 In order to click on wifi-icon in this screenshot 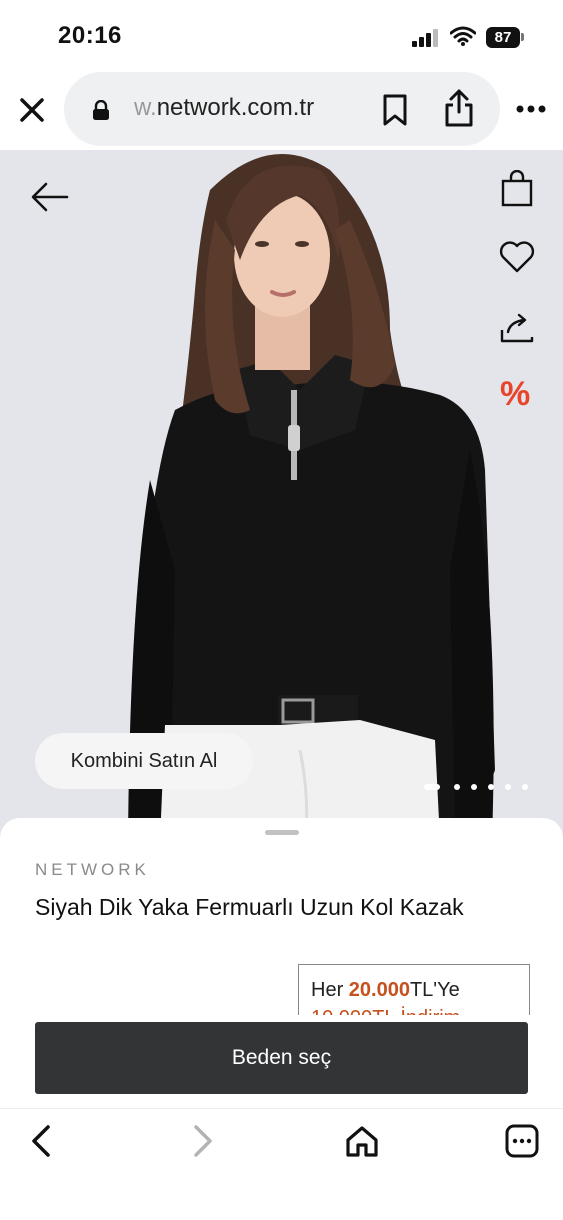, I will do `click(463, 36)`.